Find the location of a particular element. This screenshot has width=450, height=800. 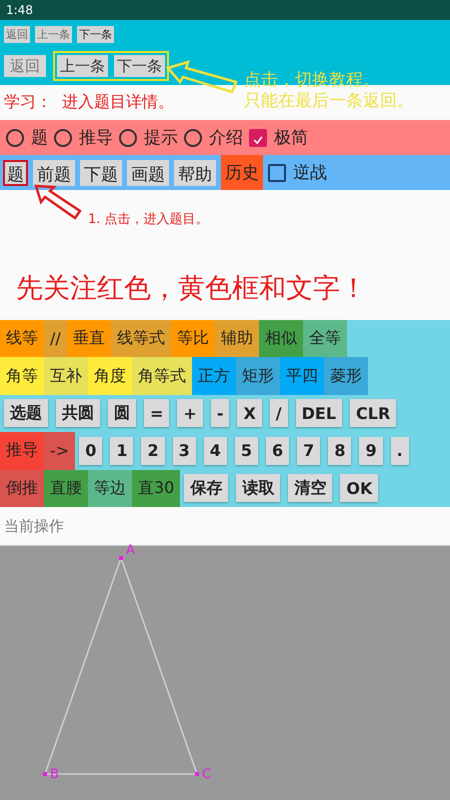

lesson-text: 学习： 进入题目详情。 is located at coordinates (89, 102).